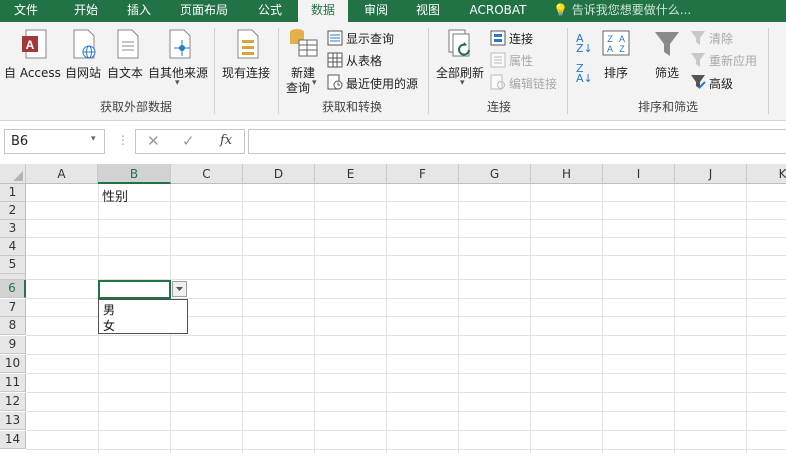  What do you see at coordinates (639, 174) in the screenshot?
I see `column-header-i: I` at bounding box center [639, 174].